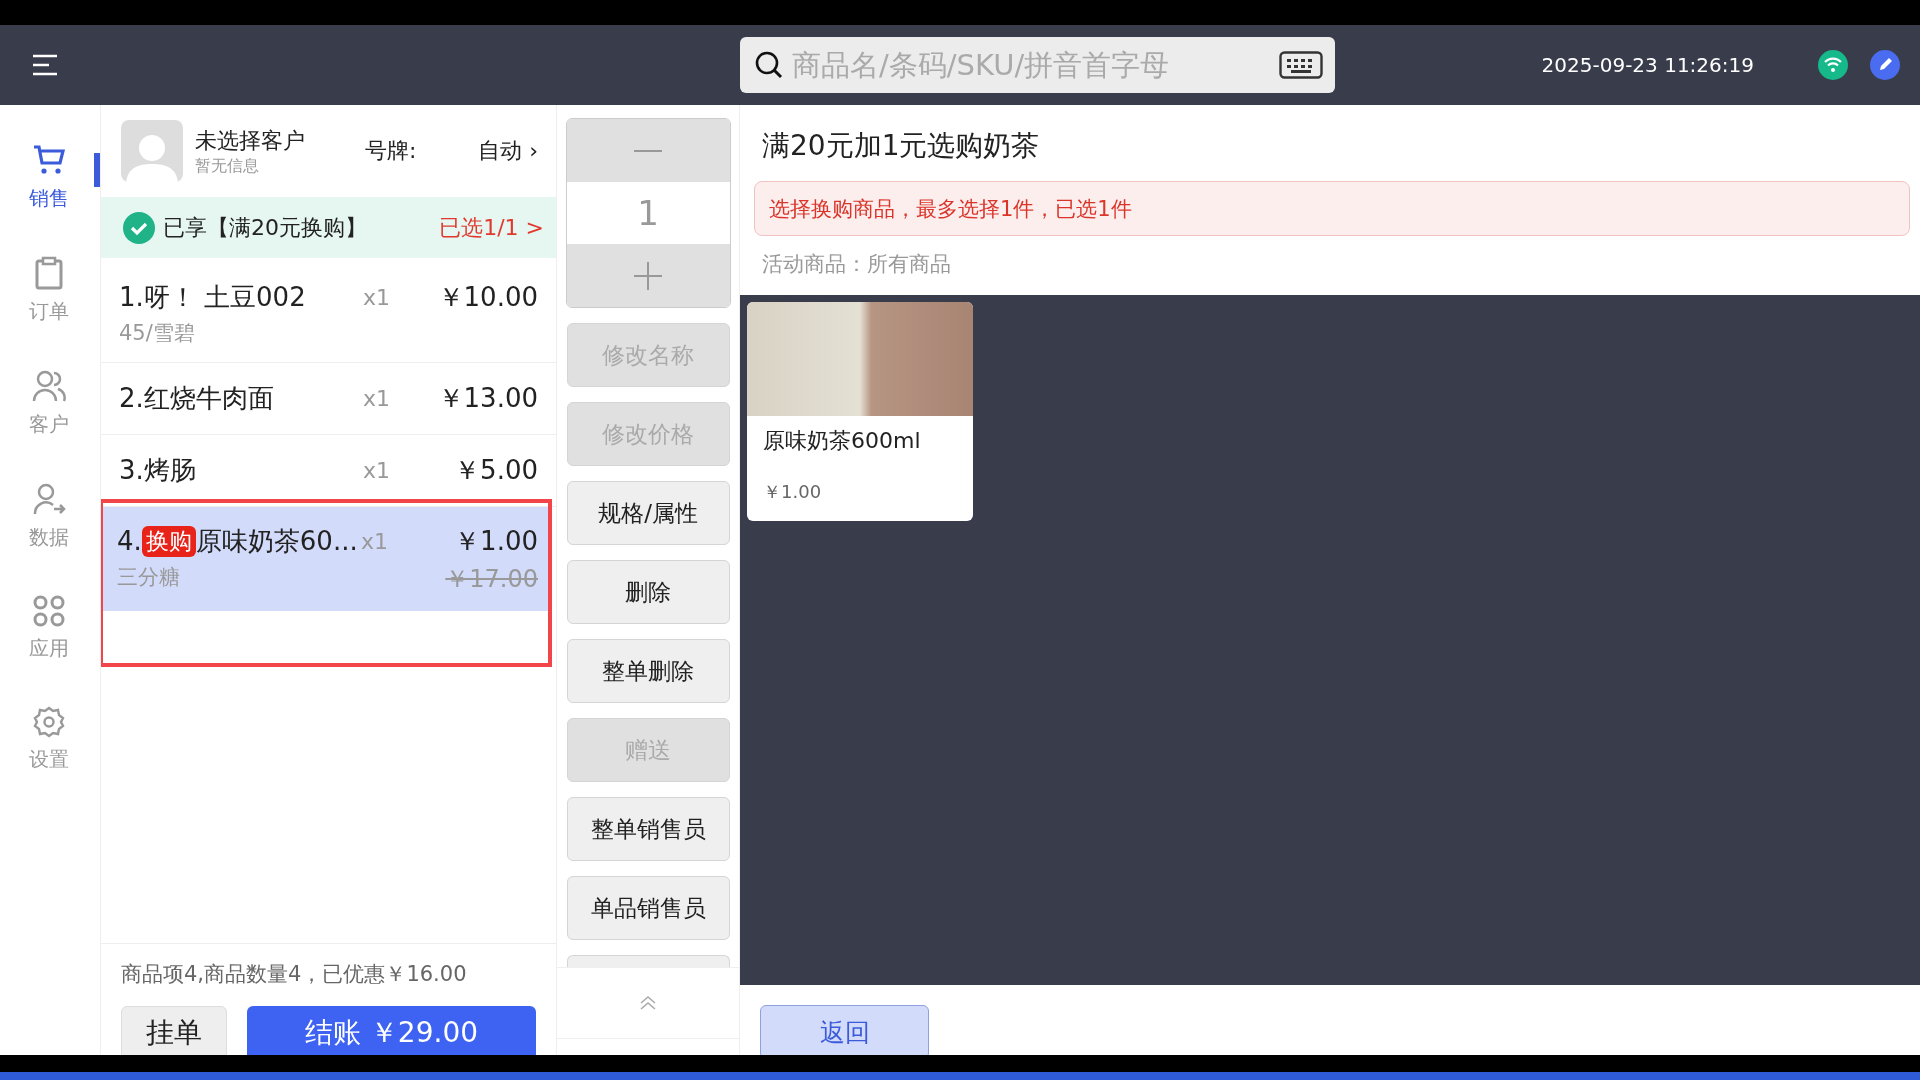 This screenshot has width=1920, height=1080. I want to click on plate-label: 号牌:, so click(391, 151).